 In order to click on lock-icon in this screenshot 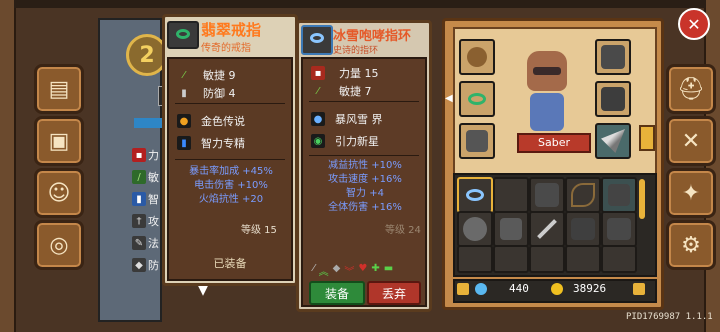, I will do `click(463, 289)`.